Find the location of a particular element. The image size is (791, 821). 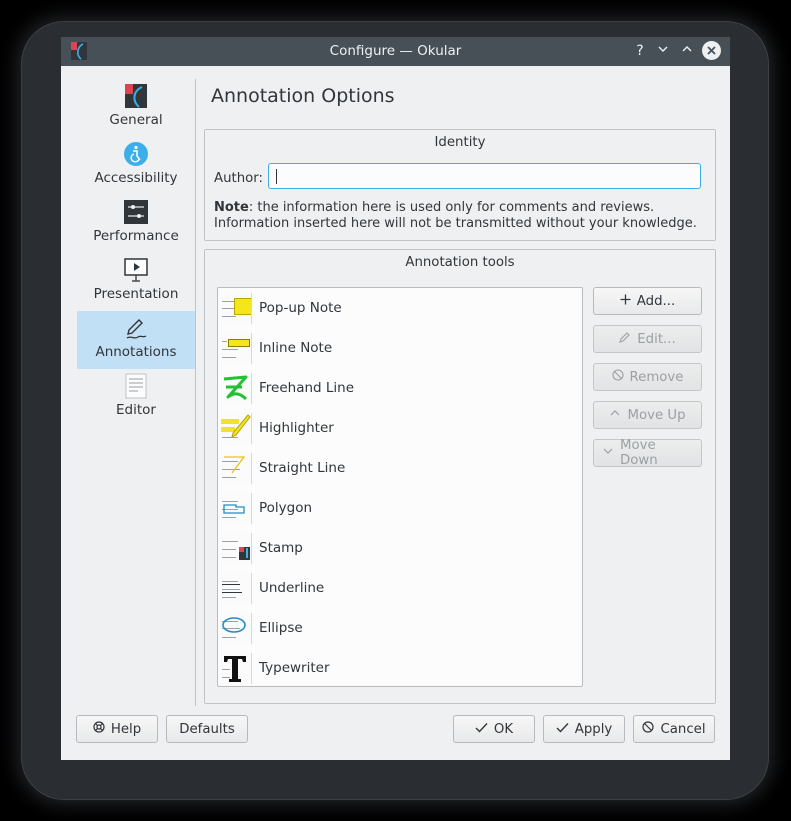

minimize-chevron-icon is located at coordinates (663, 51).